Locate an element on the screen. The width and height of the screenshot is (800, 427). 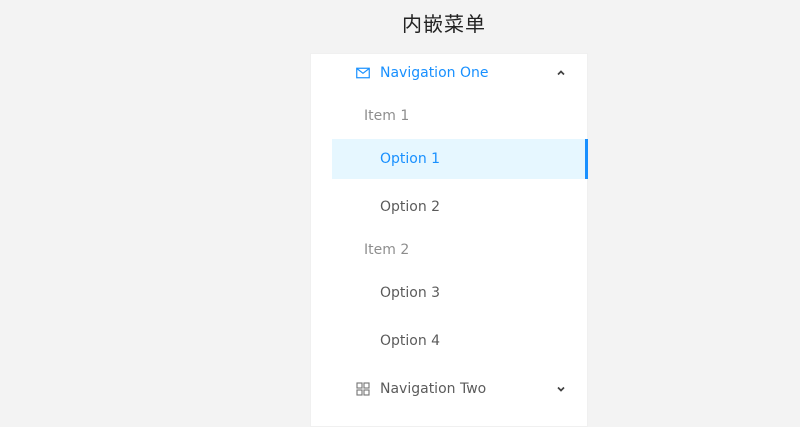
menu-item-option-1: Option 1 is located at coordinates (460, 159).